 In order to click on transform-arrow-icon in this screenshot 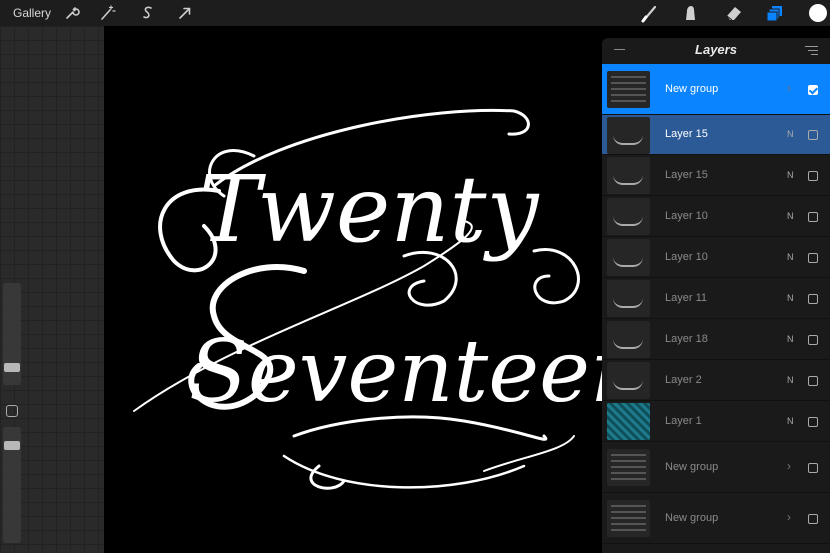, I will do `click(185, 13)`.